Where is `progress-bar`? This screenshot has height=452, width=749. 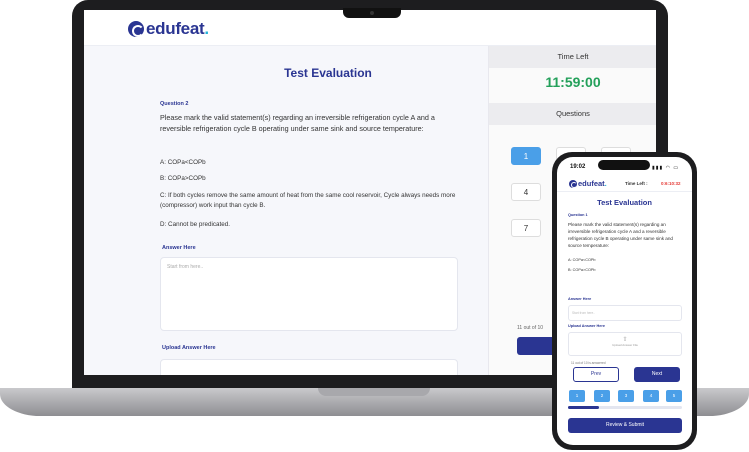 progress-bar is located at coordinates (625, 407).